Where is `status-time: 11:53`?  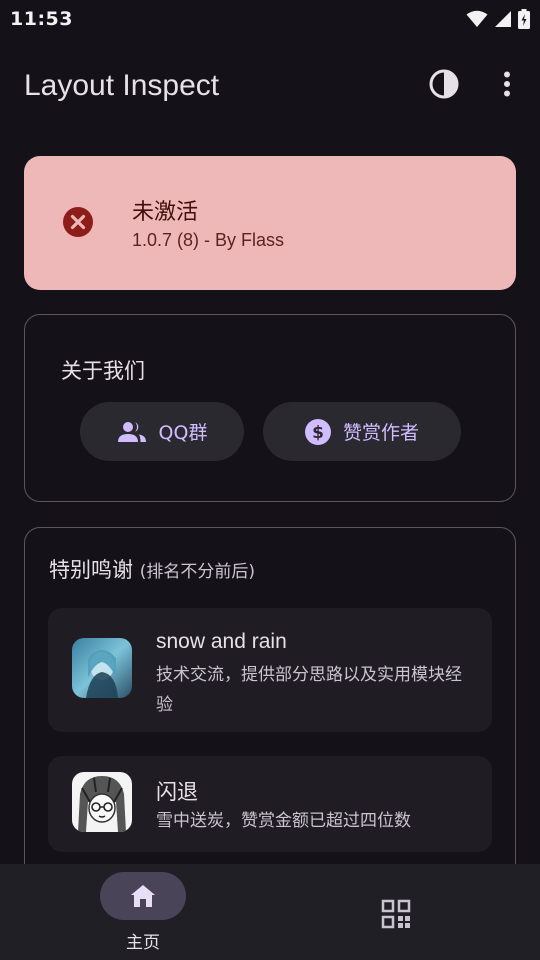 status-time: 11:53 is located at coordinates (41, 19).